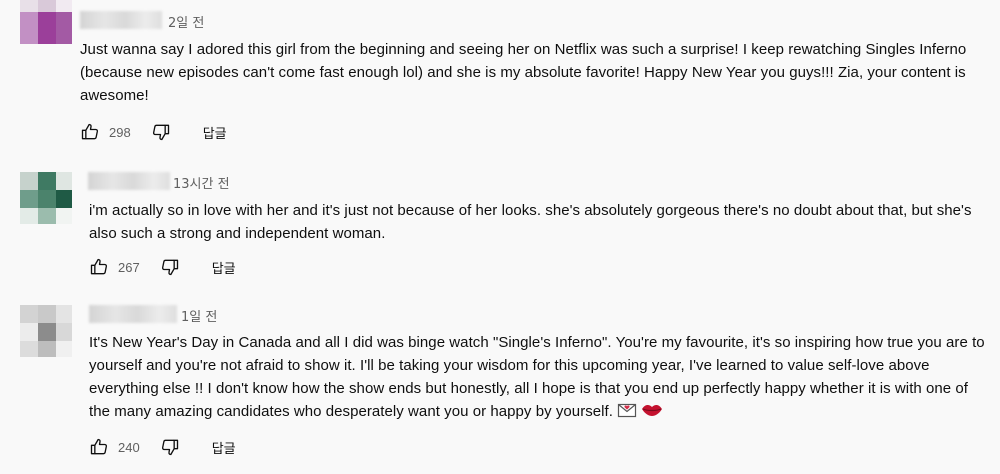 The image size is (1000, 474). What do you see at coordinates (652, 413) in the screenshot?
I see `kiss-lips-icon` at bounding box center [652, 413].